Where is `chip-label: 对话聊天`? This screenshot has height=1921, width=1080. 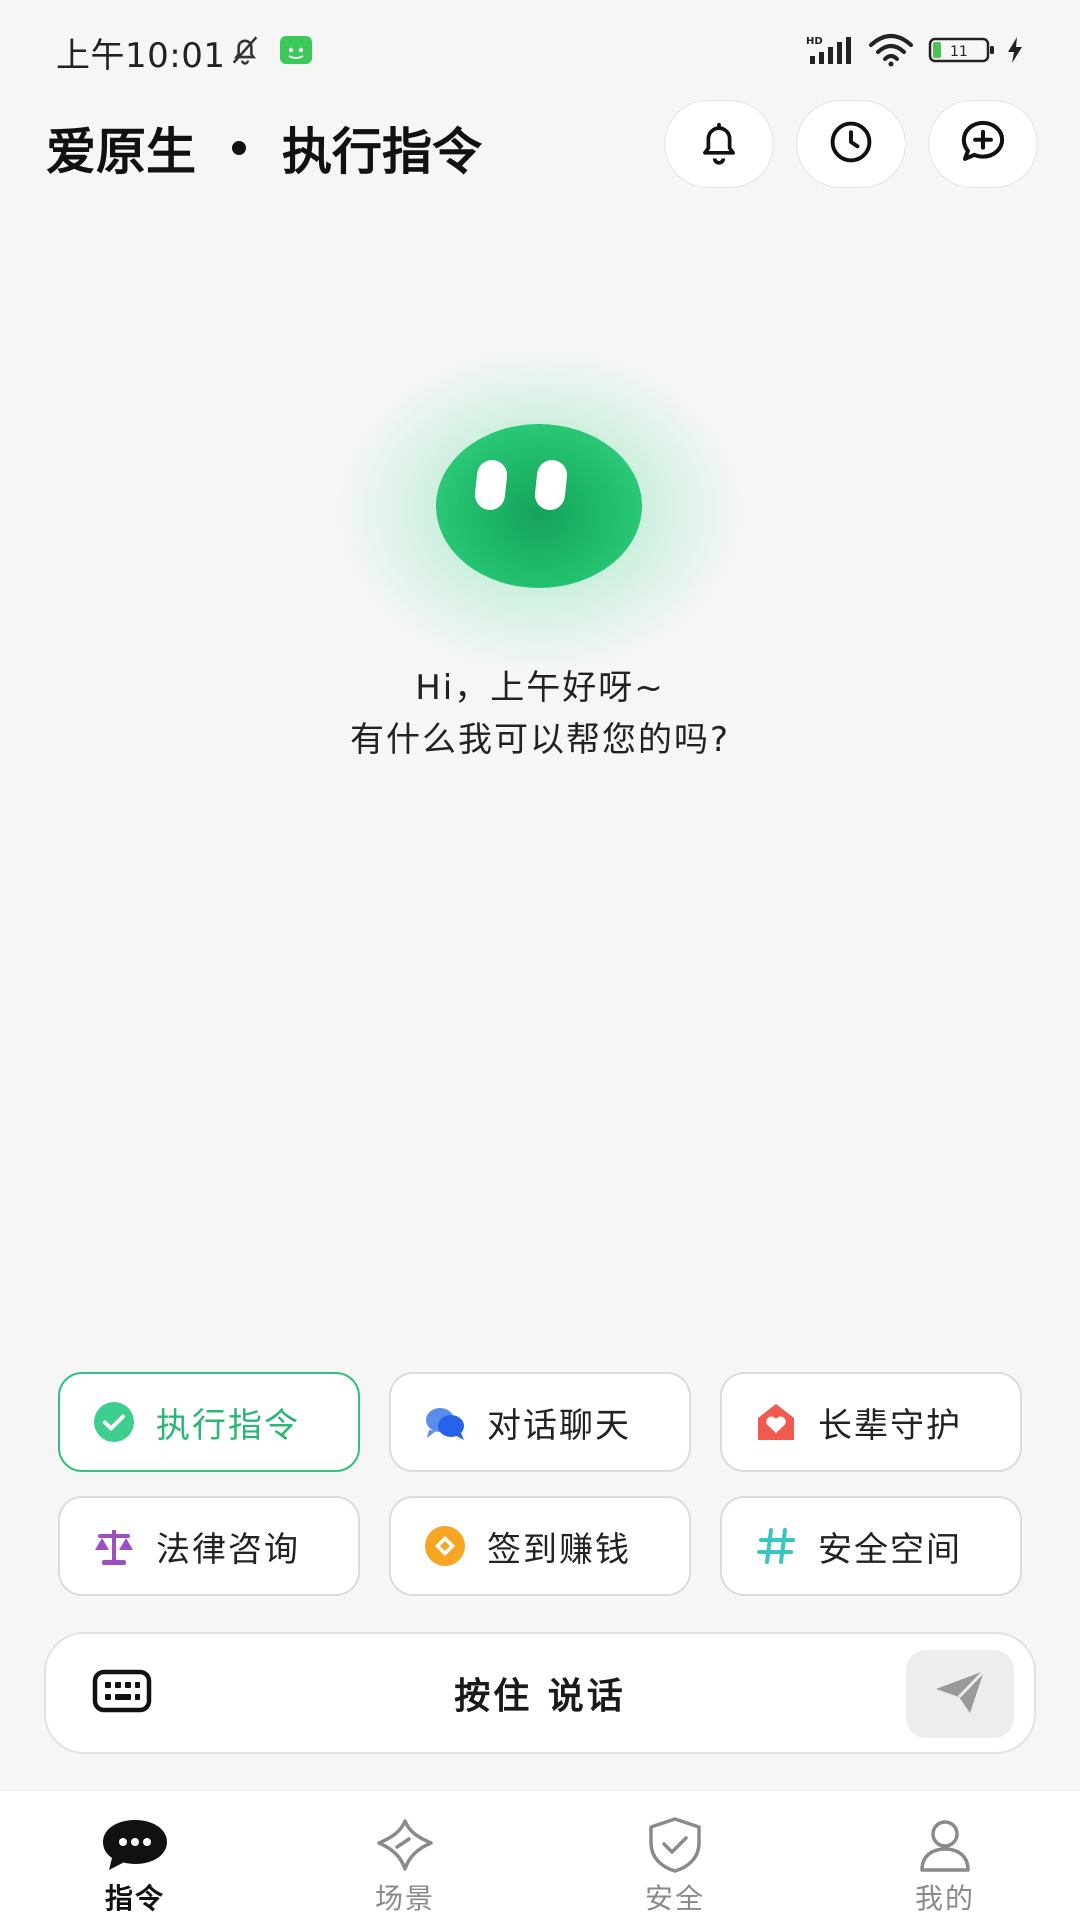 chip-label: 对话聊天 is located at coordinates (559, 1425).